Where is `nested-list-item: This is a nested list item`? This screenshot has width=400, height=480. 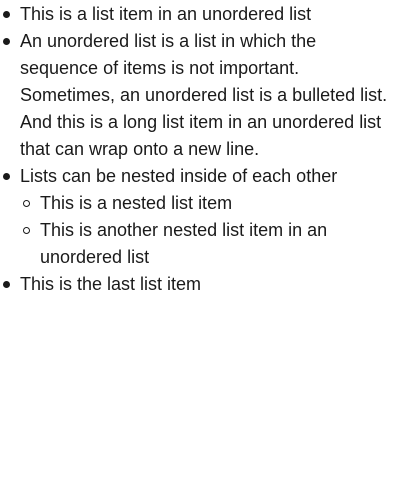
nested-list-item: This is a nested list item is located at coordinates (180, 203).